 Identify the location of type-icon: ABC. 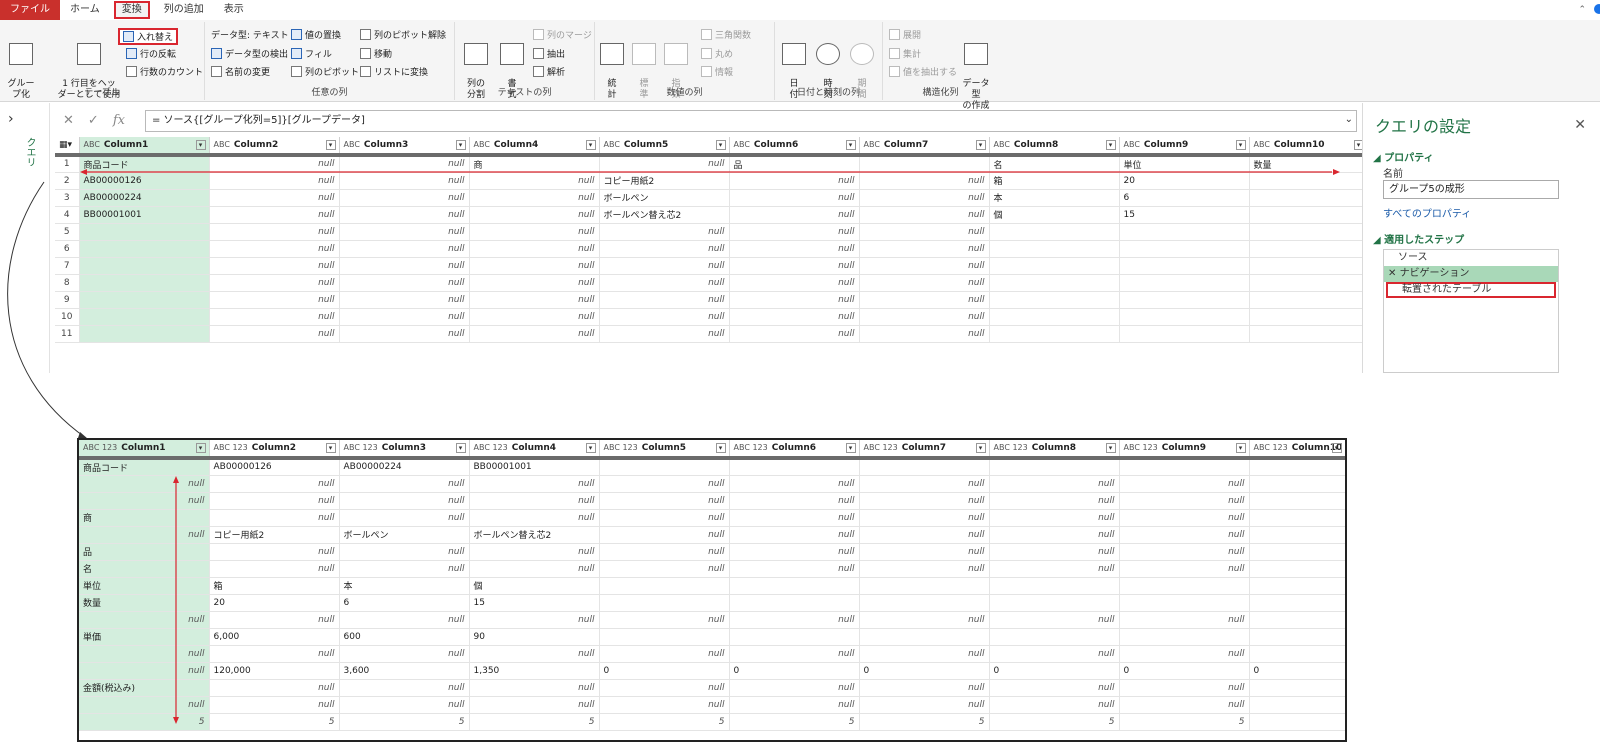
(482, 144).